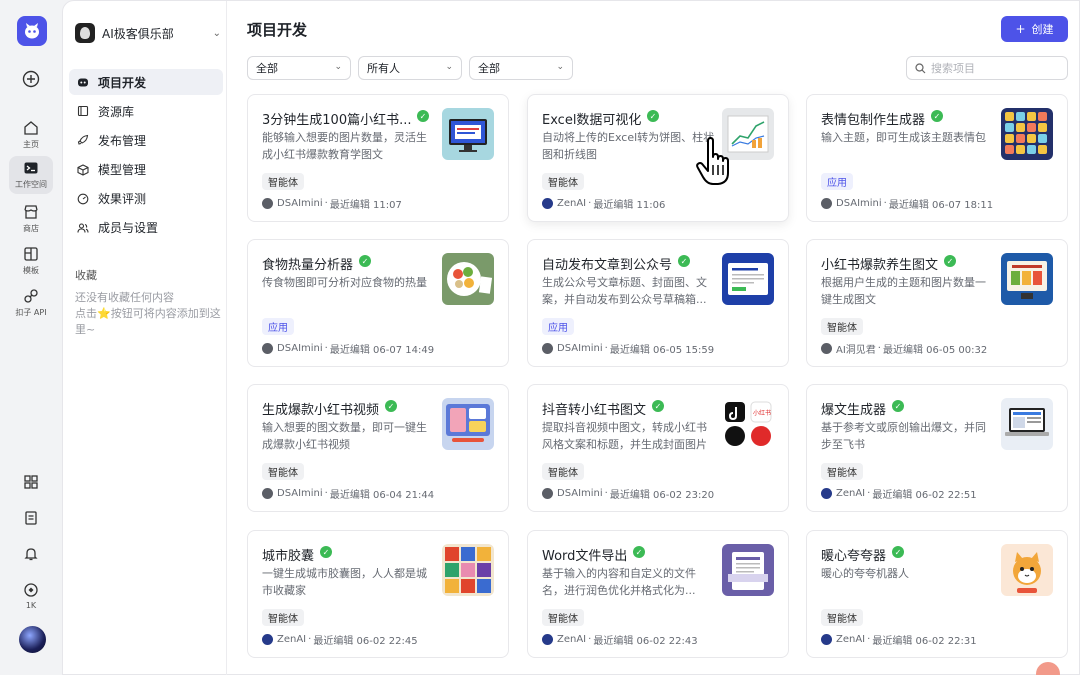  I want to click on project-card-meta: DSAImini · 最近编辑 06-07 18:11, so click(907, 203).